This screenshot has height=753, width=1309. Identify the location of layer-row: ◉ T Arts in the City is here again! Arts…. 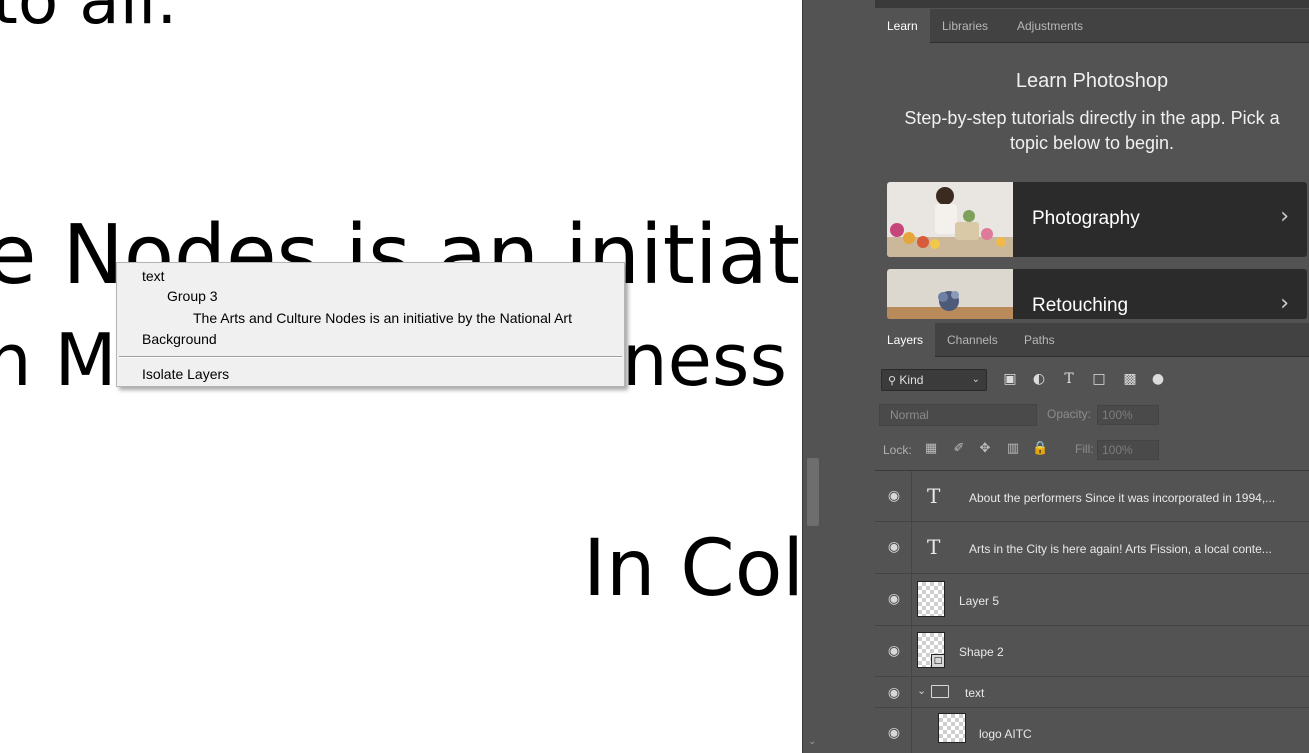
(1092, 548).